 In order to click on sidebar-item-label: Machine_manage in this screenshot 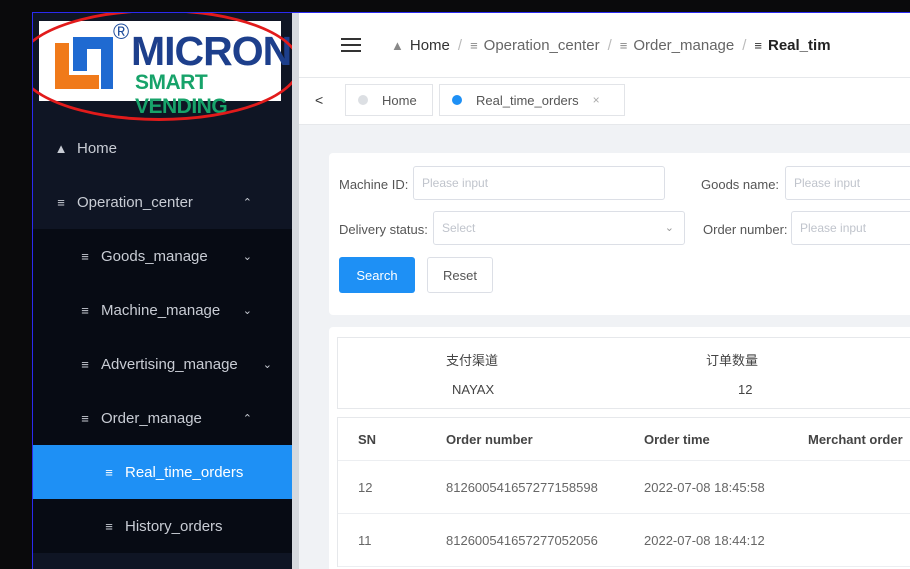, I will do `click(161, 310)`.